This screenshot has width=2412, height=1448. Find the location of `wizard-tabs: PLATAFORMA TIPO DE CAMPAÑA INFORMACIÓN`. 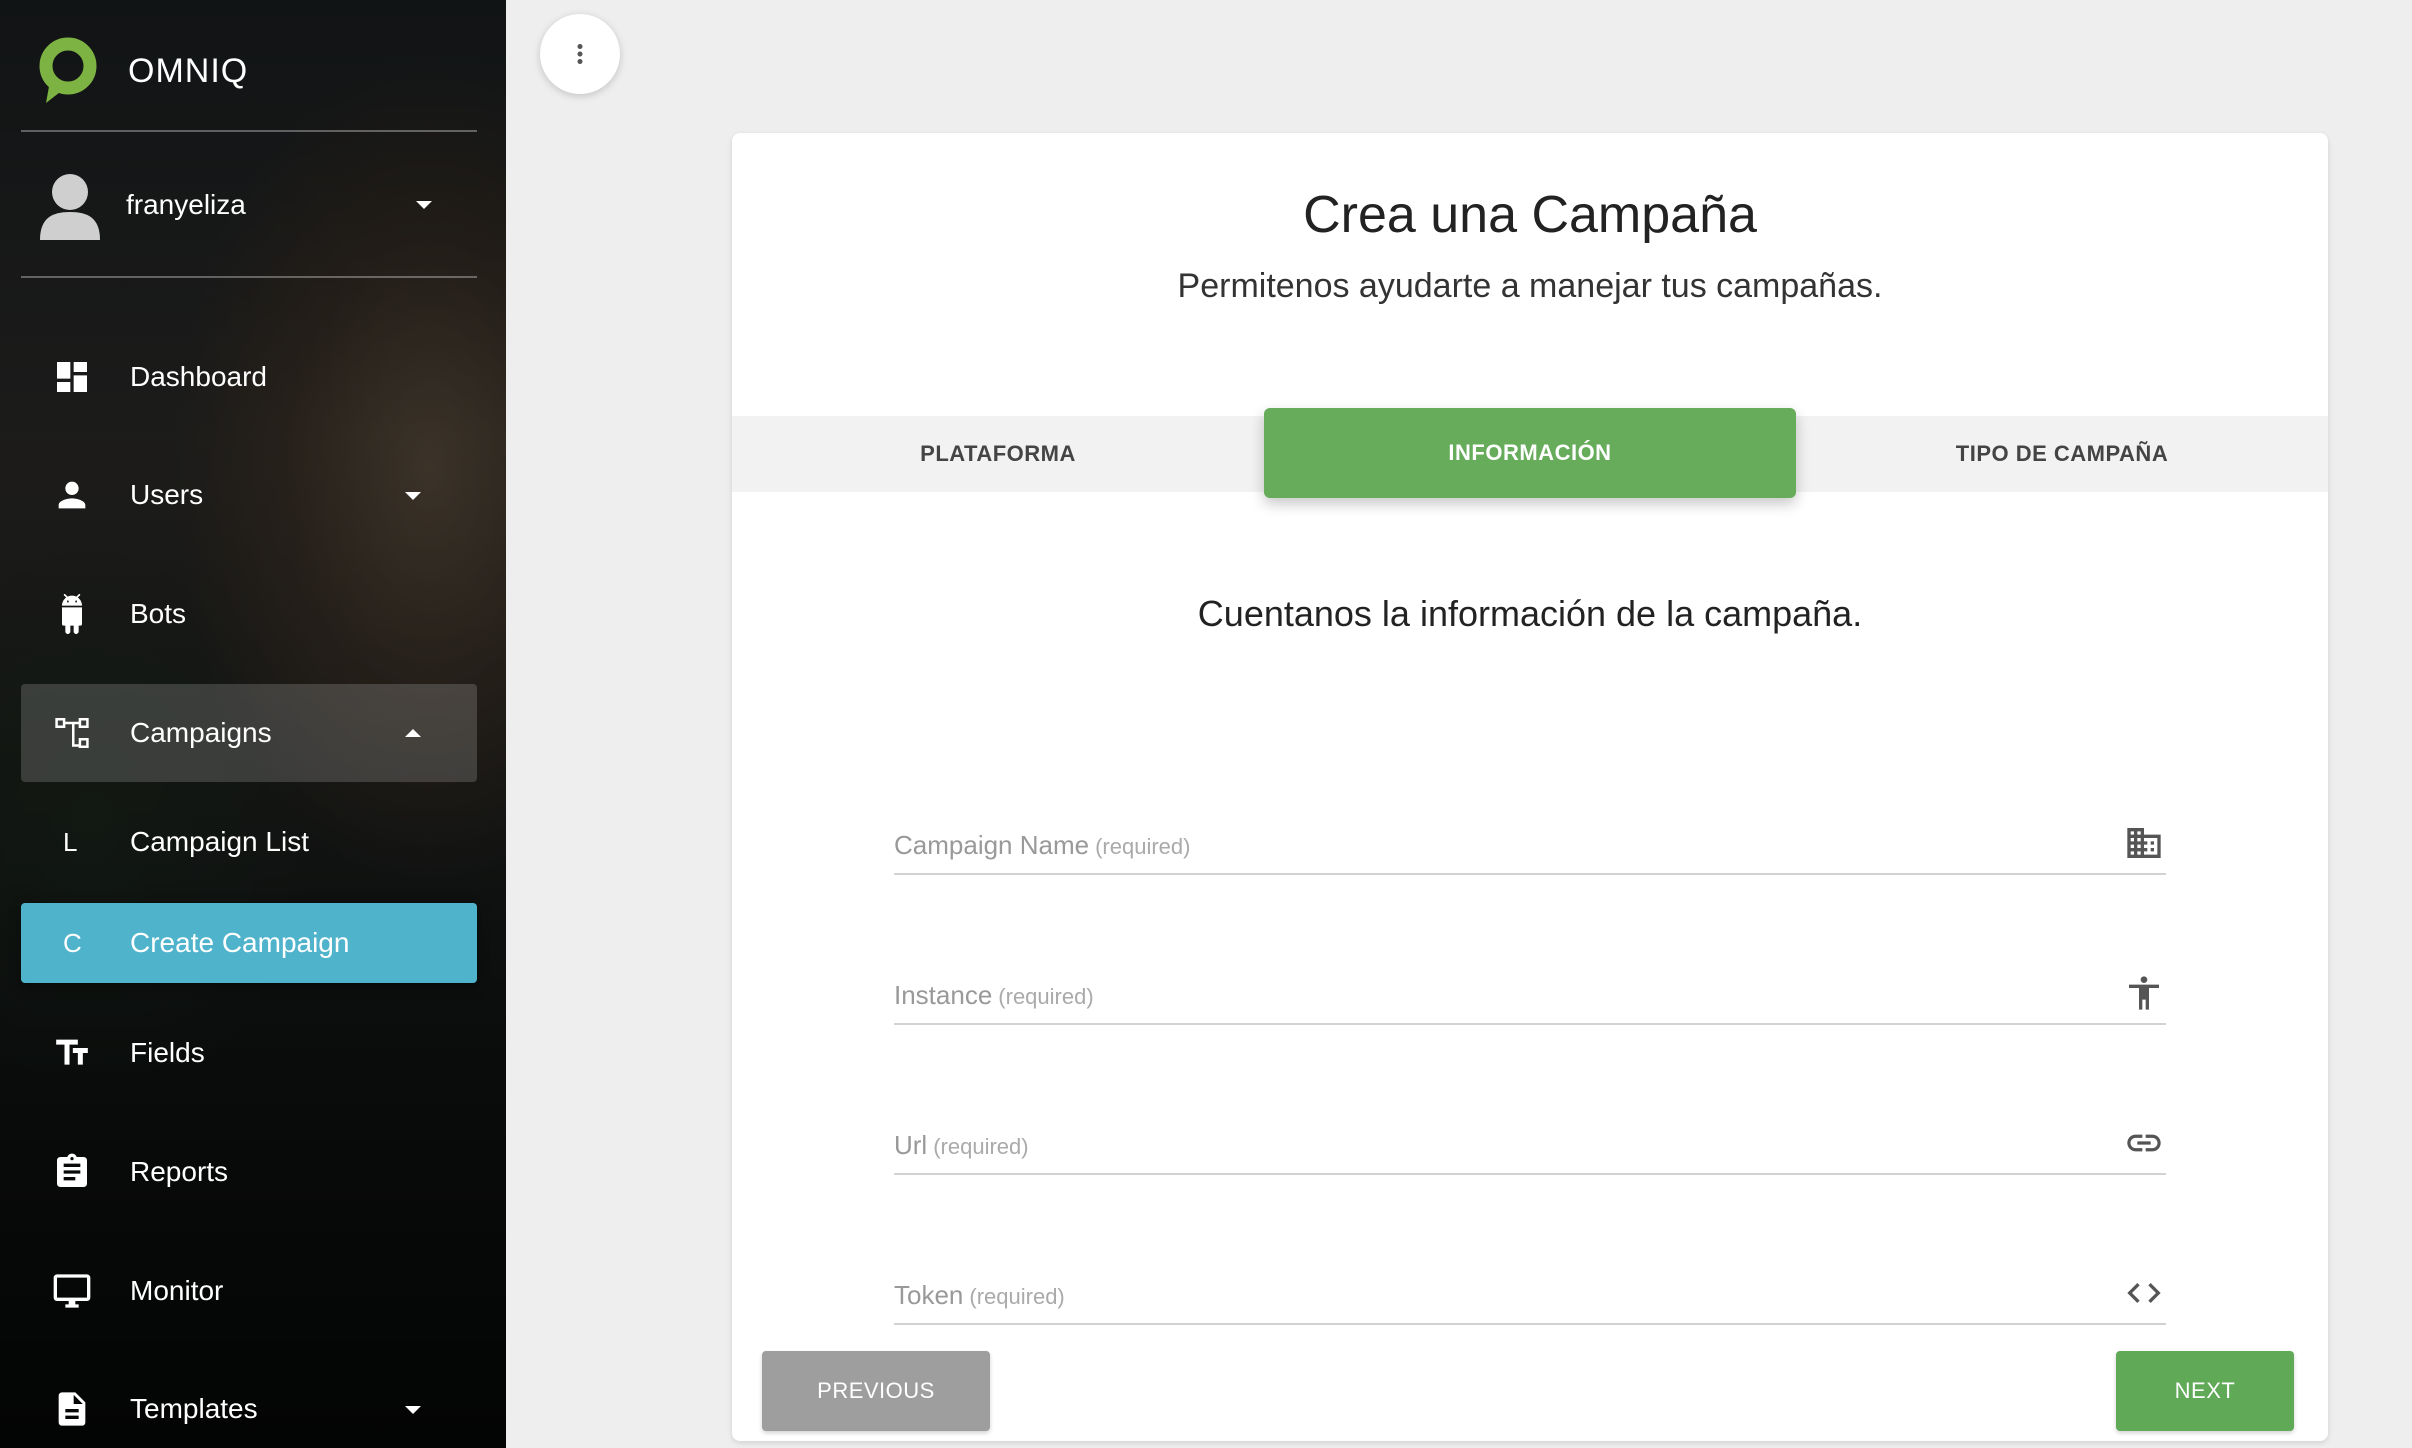

wizard-tabs: PLATAFORMA TIPO DE CAMPAÑA INFORMACIÓN is located at coordinates (1530, 453).